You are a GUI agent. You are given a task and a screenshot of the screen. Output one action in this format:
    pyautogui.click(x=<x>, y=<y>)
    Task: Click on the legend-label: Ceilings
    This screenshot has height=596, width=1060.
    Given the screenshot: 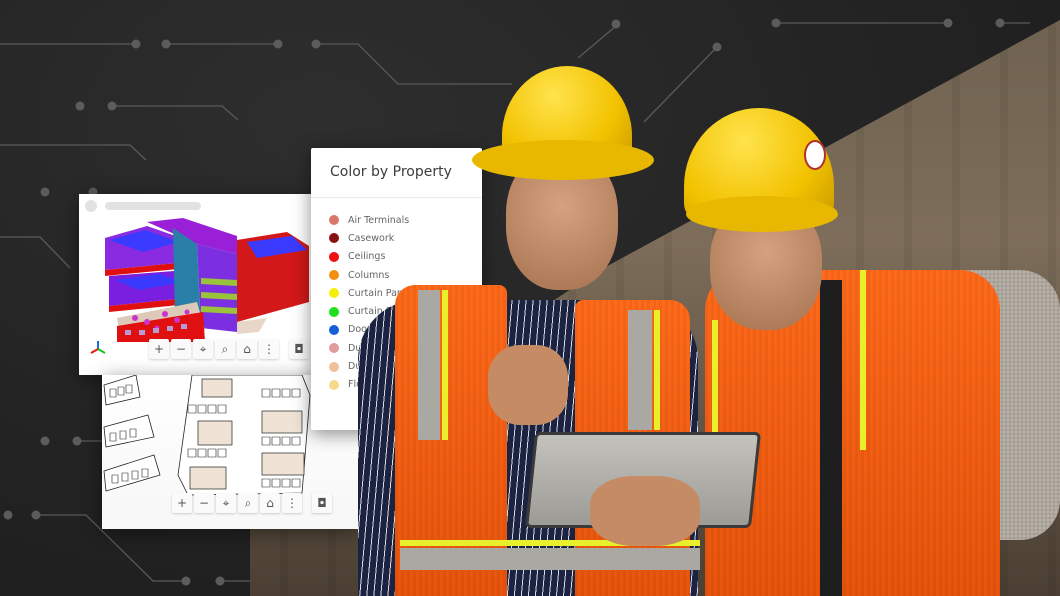 What is the action you would take?
    pyautogui.click(x=367, y=257)
    